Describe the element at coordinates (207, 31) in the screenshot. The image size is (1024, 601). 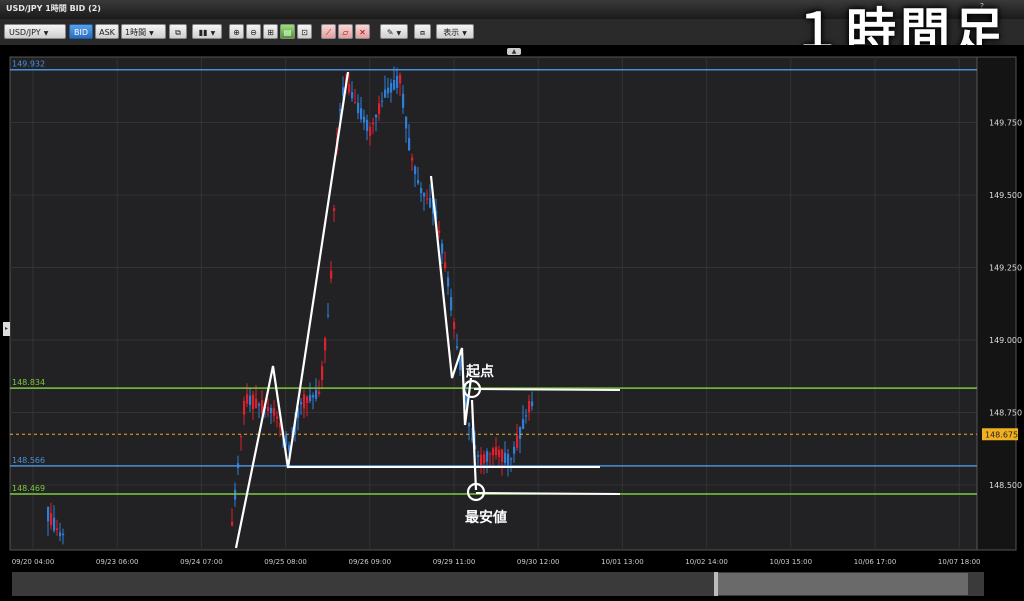
I see `chart-type-button: ▮▮ ▼` at that location.